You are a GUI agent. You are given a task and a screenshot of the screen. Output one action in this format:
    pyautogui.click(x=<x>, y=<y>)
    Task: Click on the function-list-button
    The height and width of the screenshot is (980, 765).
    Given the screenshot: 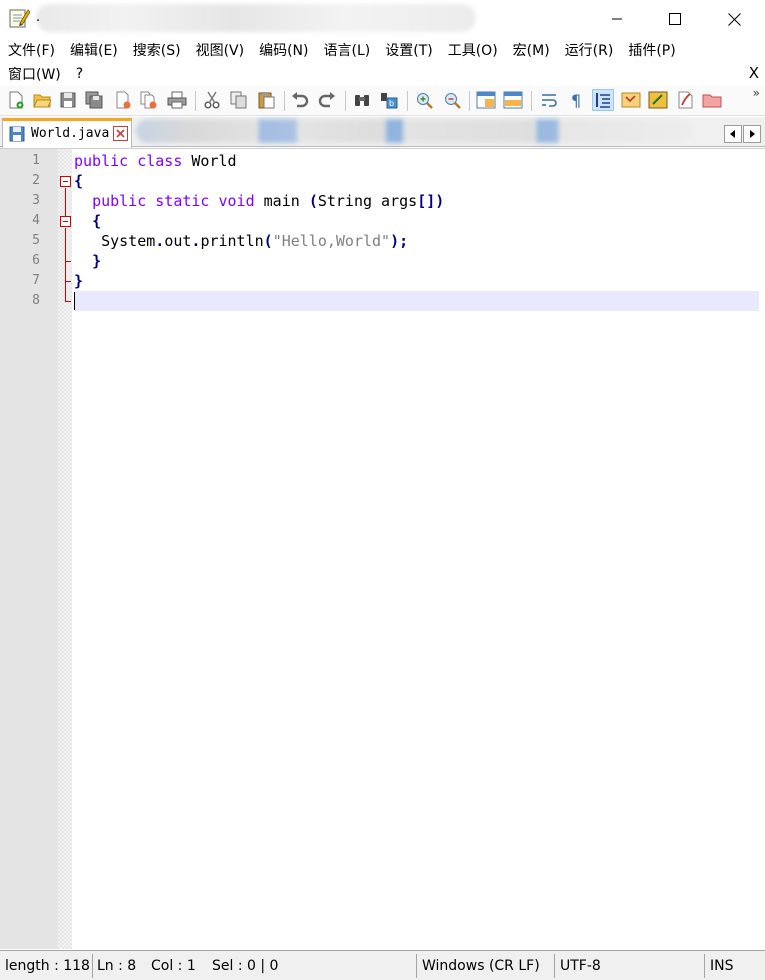 What is the action you would take?
    pyautogui.click(x=658, y=100)
    